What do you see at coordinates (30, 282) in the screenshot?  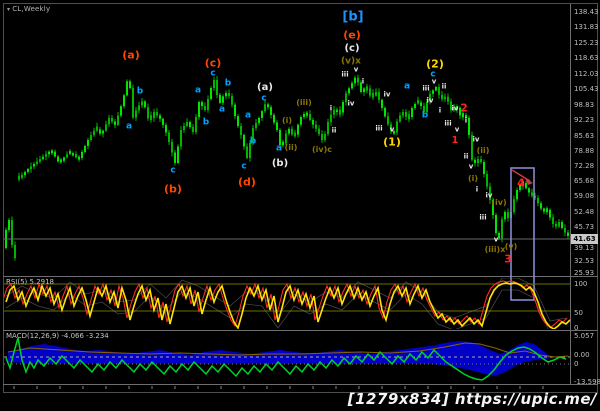 I see `rsi-indicator-label: RSI(5) 5.2918` at bounding box center [30, 282].